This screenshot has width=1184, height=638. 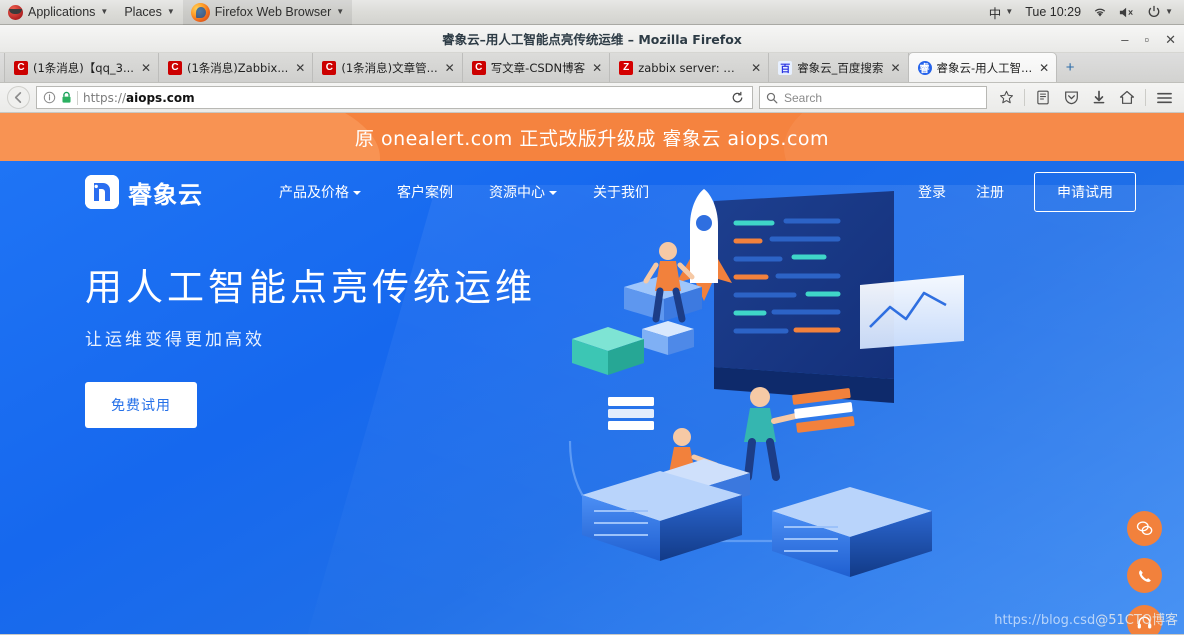 What do you see at coordinates (1053, 12) in the screenshot?
I see `clock: Tue 10:29` at bounding box center [1053, 12].